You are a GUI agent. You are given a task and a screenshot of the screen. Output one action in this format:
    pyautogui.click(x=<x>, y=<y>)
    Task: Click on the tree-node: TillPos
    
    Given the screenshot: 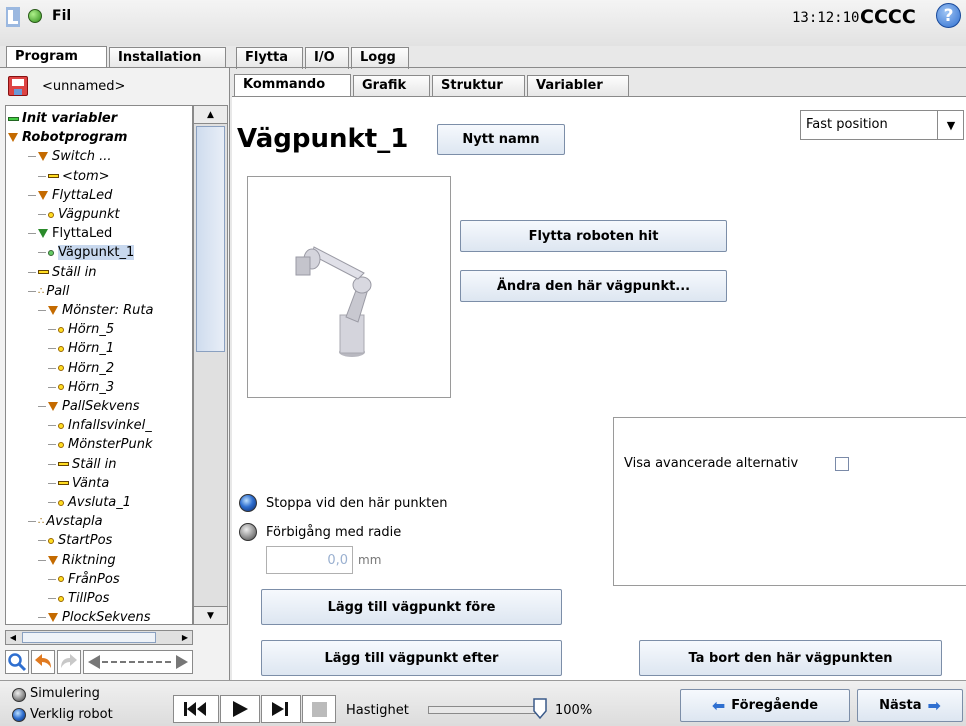 What is the action you would take?
    pyautogui.click(x=78, y=598)
    